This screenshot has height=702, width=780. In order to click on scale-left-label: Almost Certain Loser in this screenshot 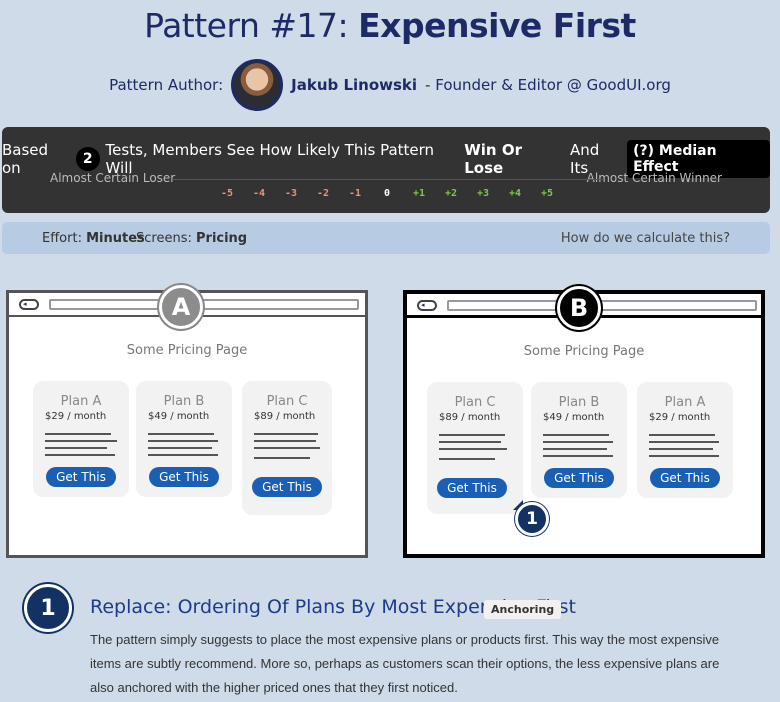, I will do `click(113, 178)`.